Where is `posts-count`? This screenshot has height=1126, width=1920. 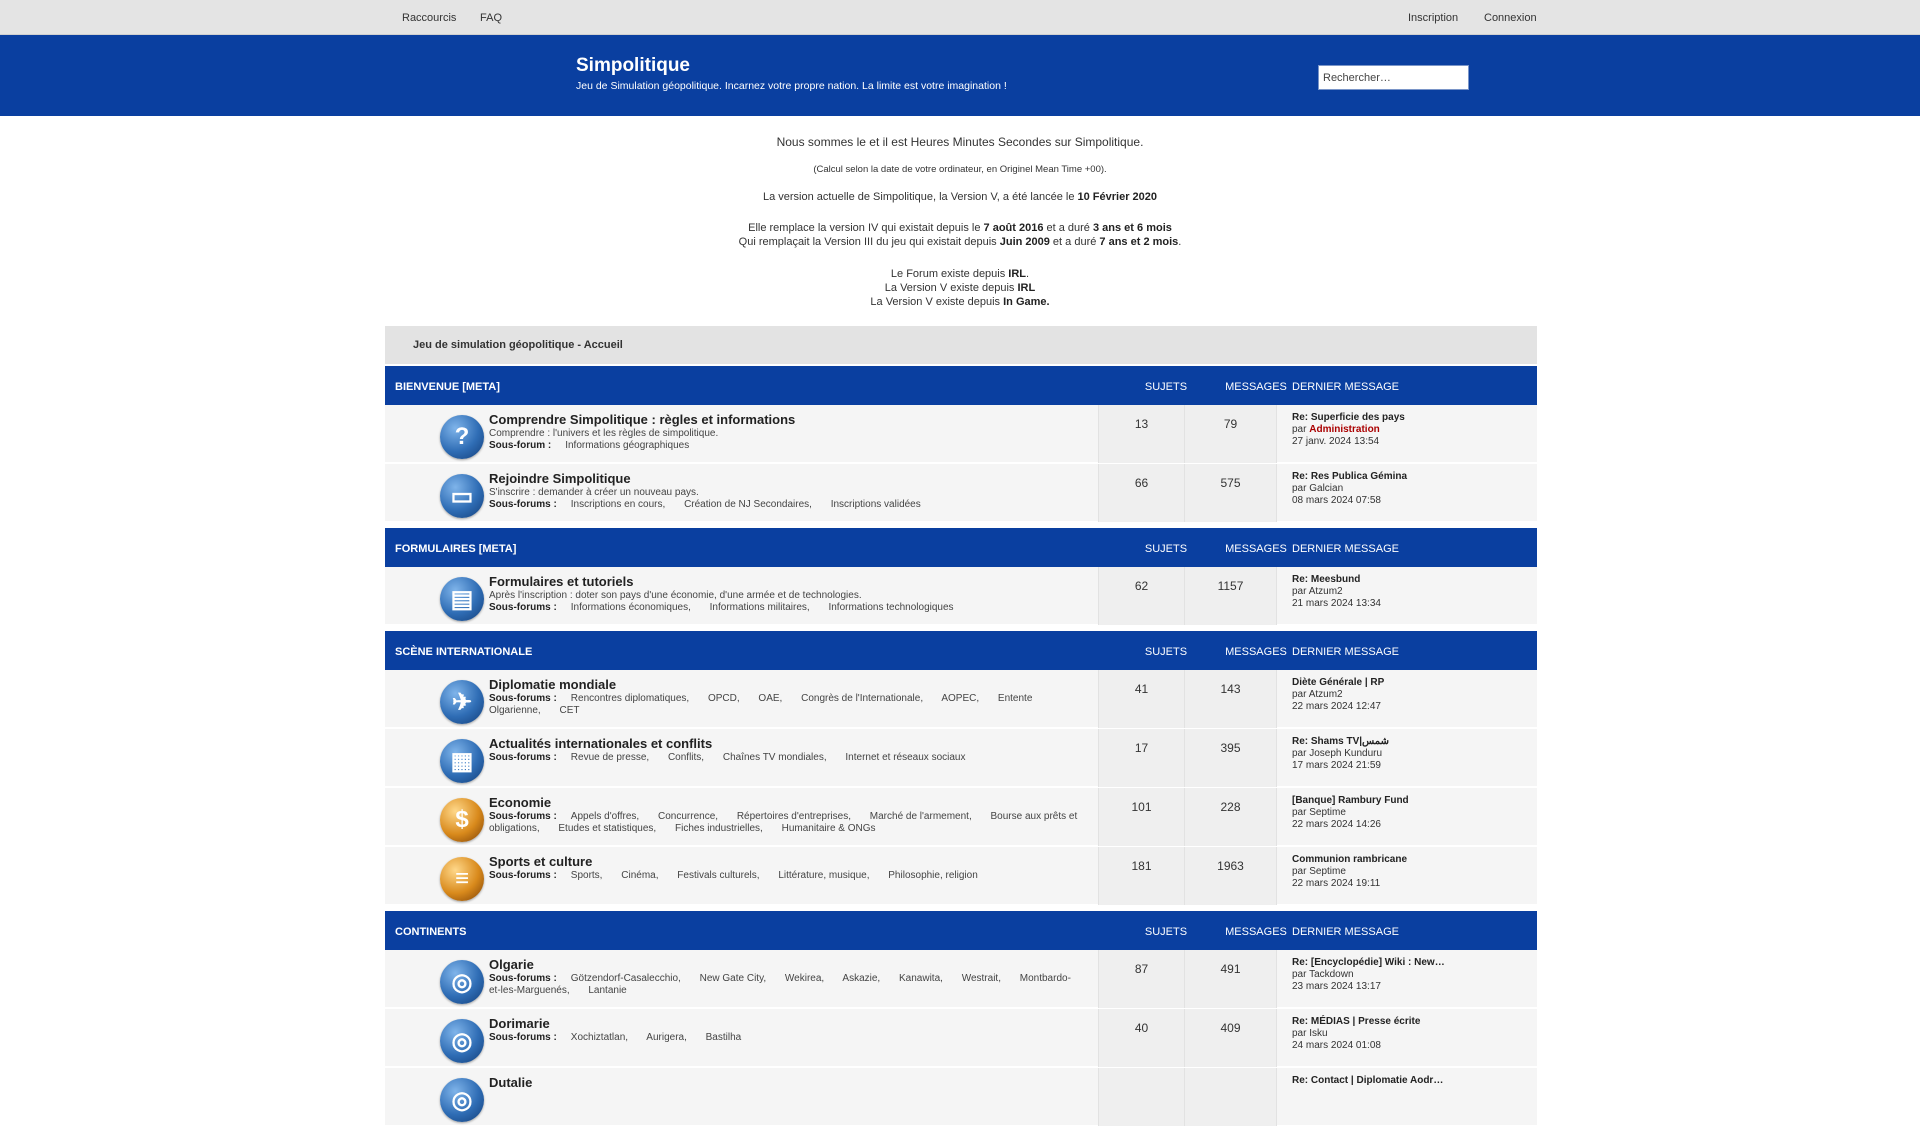
posts-count is located at coordinates (1230, 1097).